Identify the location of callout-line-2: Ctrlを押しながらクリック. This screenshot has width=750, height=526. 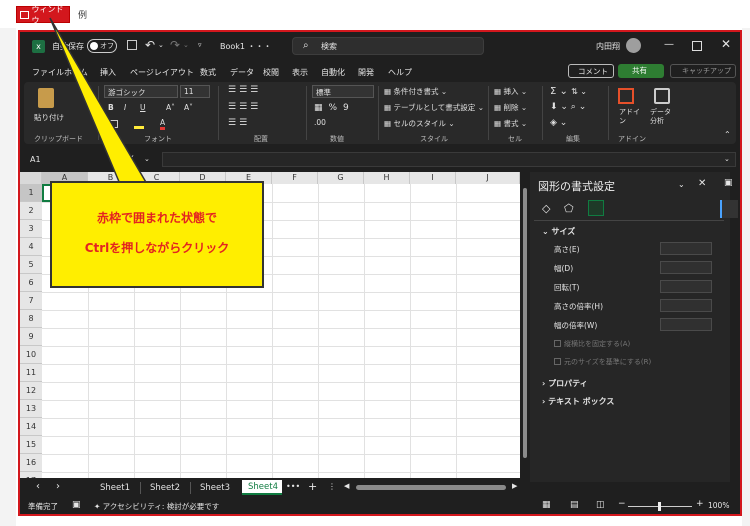
(157, 248).